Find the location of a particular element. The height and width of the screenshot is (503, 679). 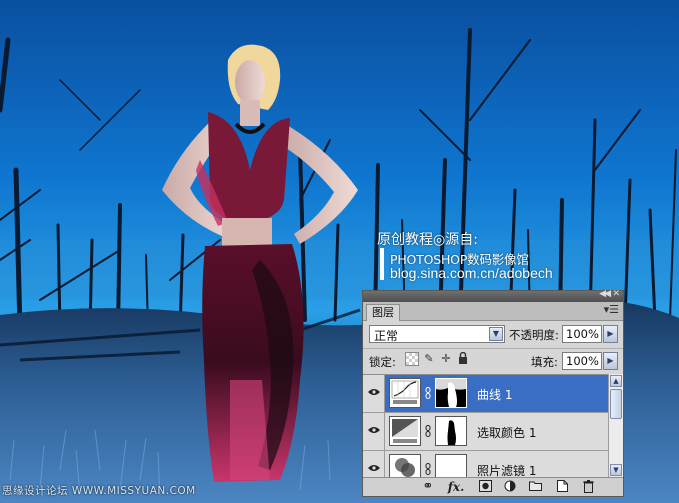

scroll-thumb is located at coordinates (616, 404).